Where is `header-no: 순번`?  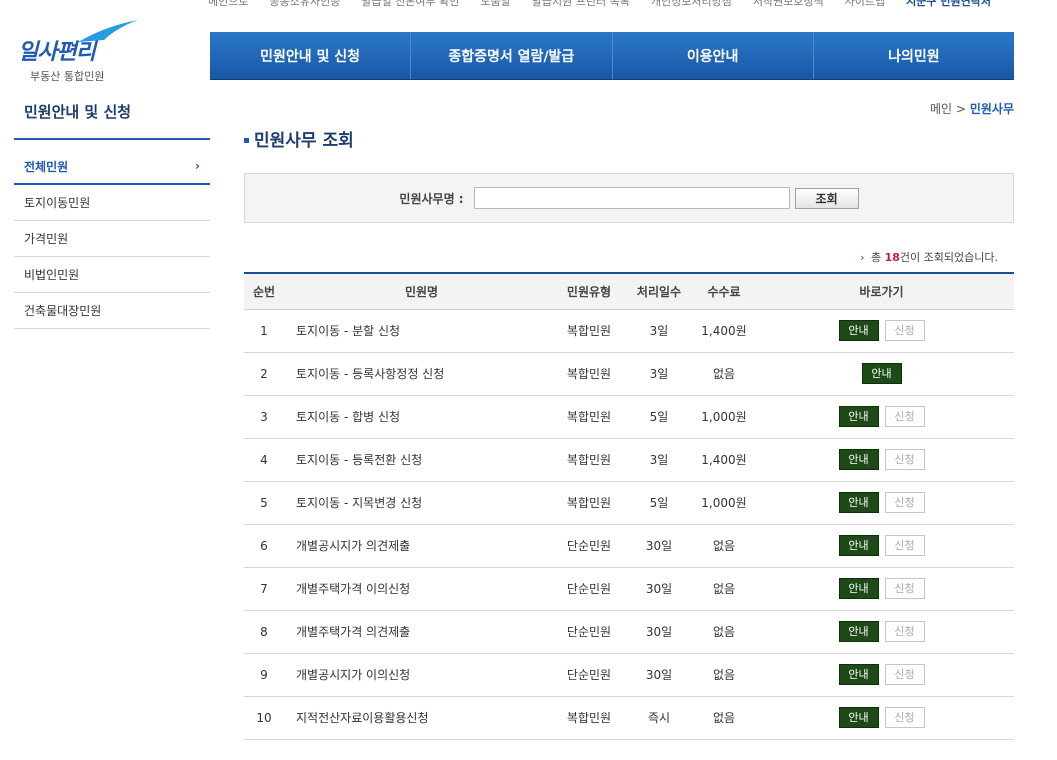
header-no: 순번 is located at coordinates (264, 291).